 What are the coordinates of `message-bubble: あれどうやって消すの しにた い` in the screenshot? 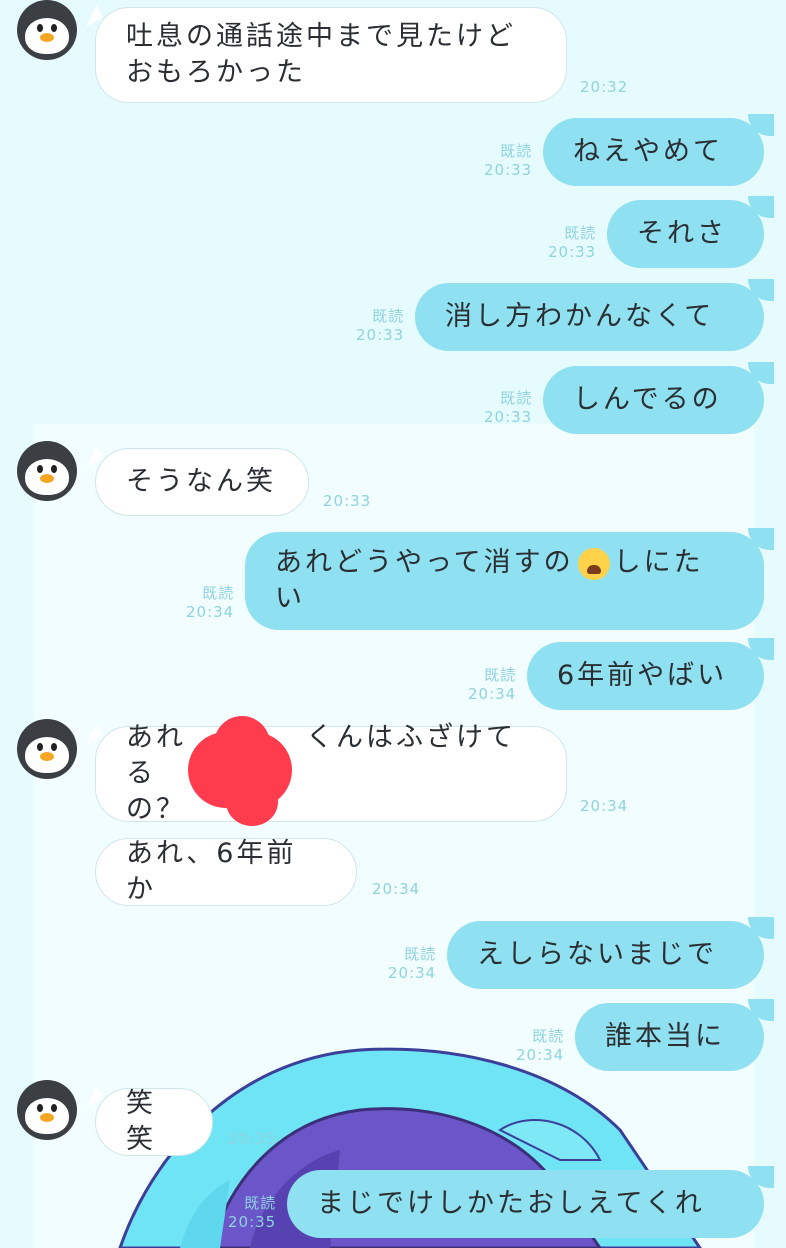 It's located at (504, 581).